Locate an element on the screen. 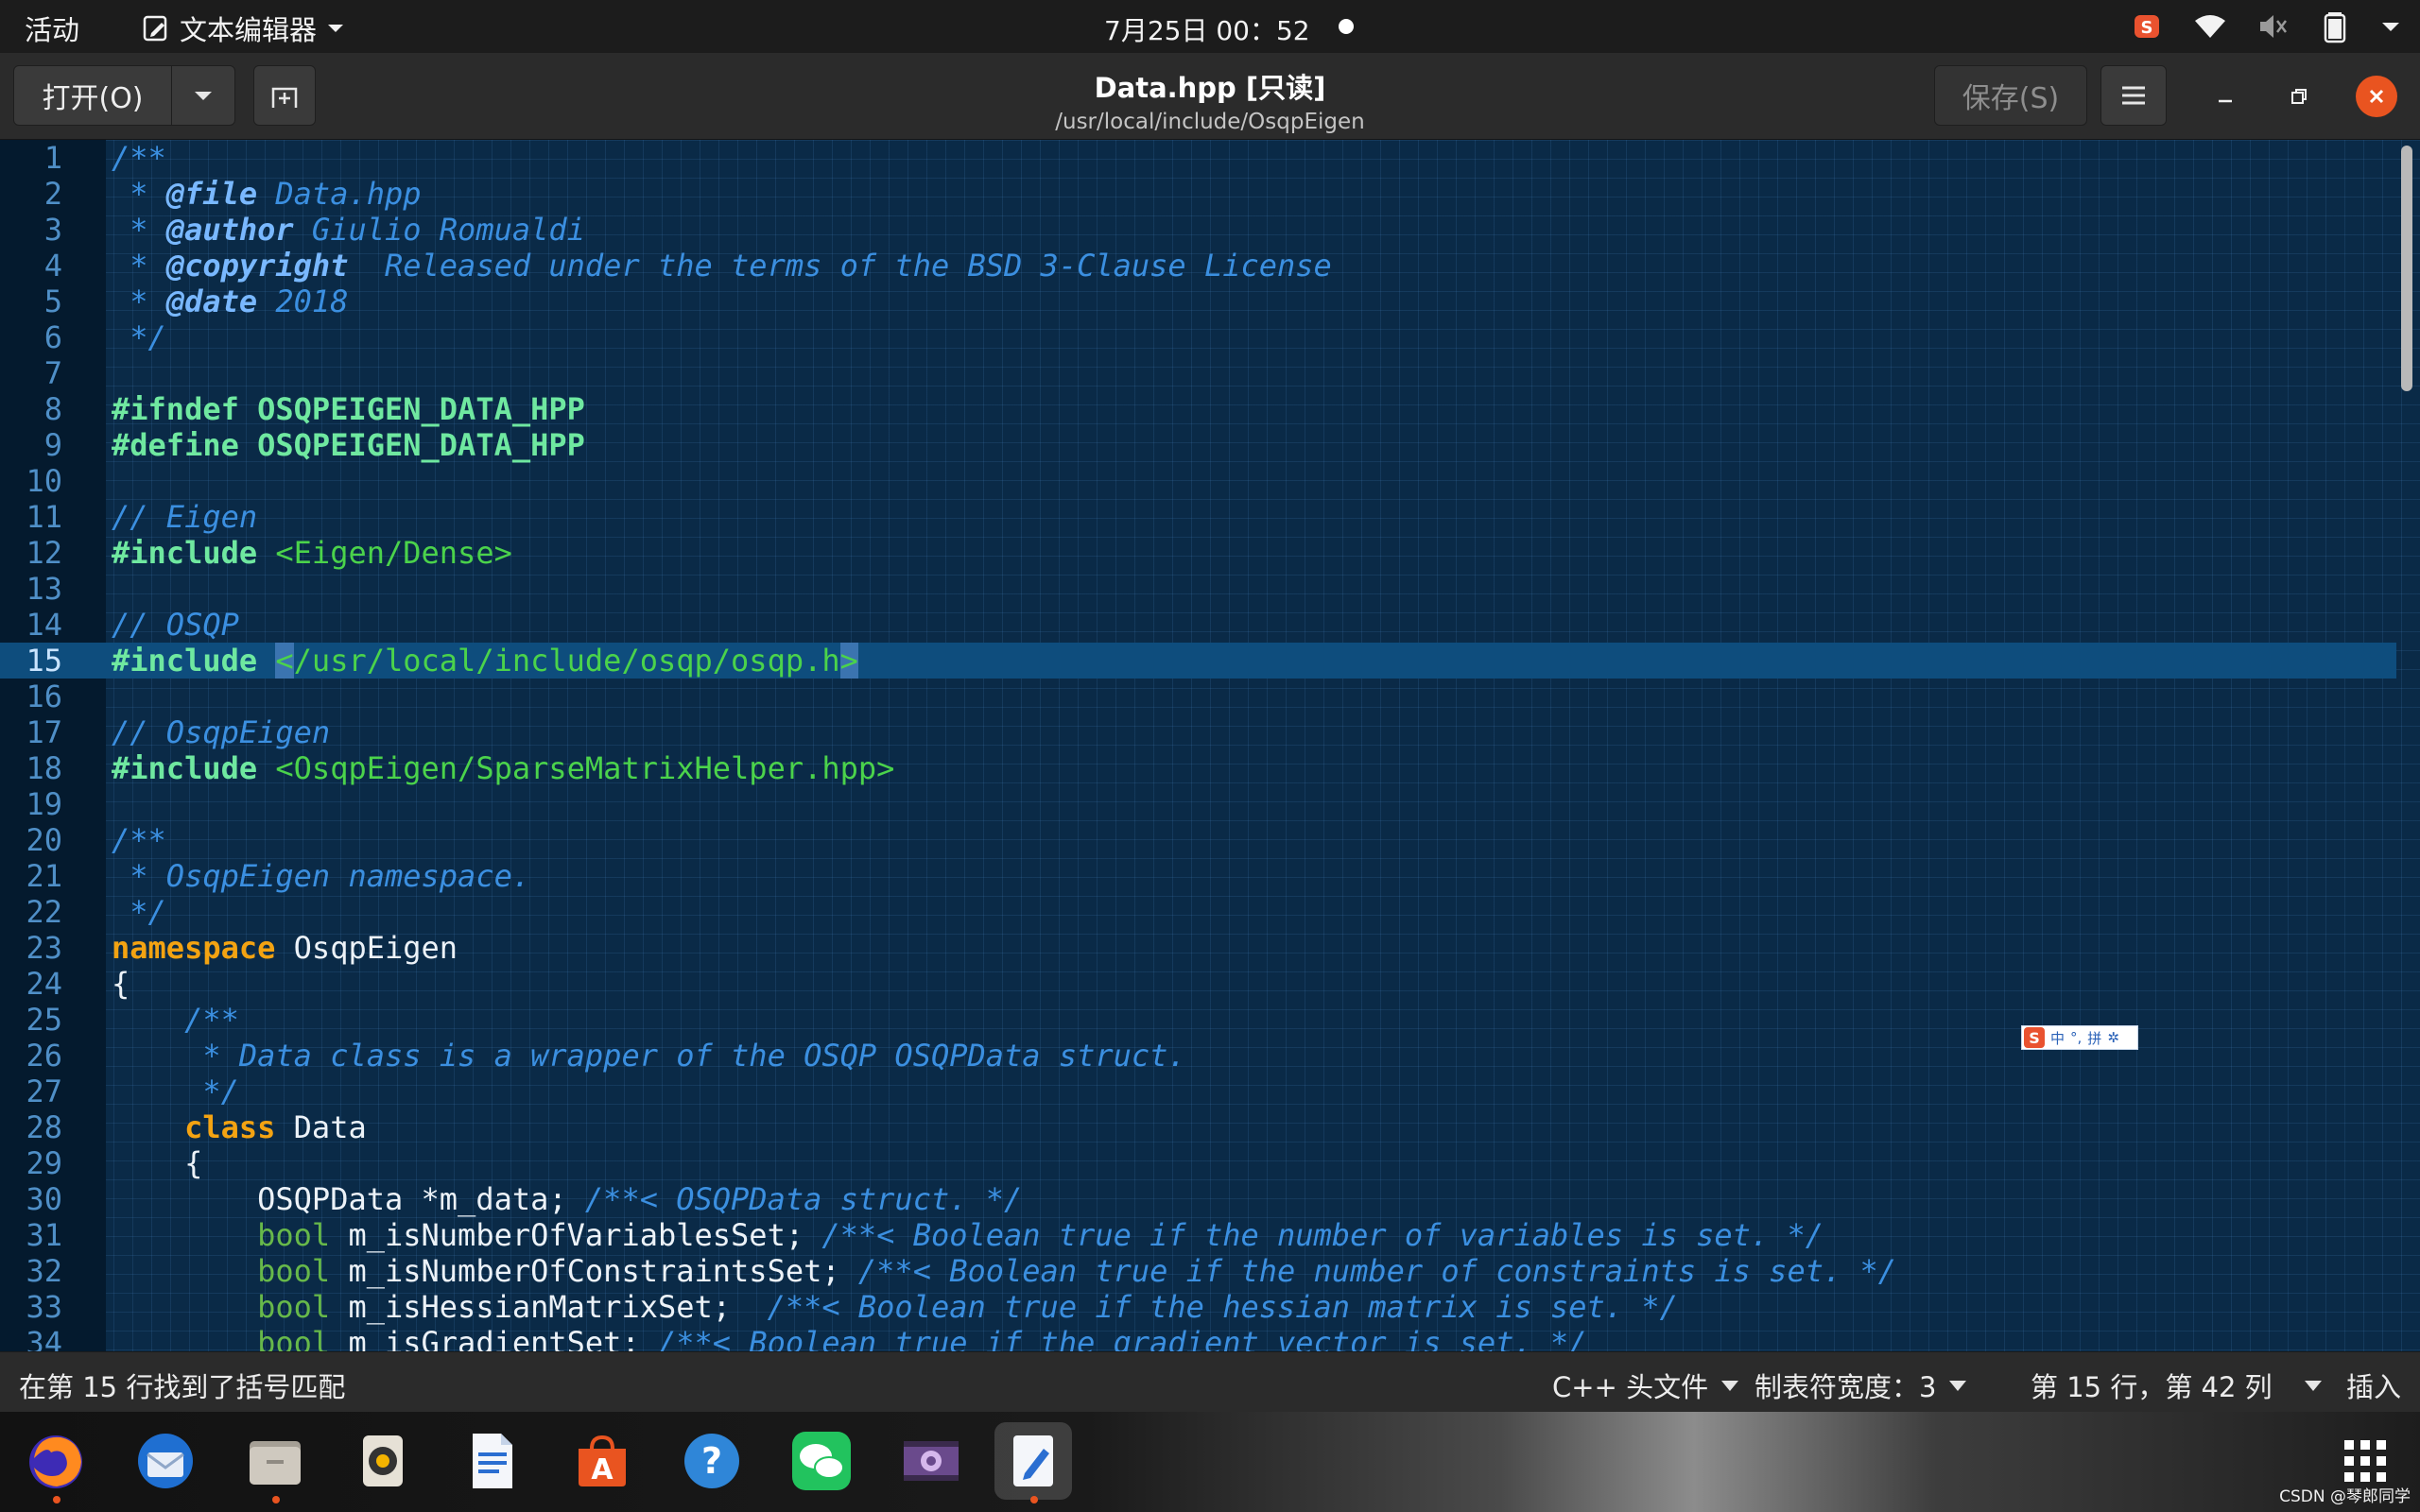 The height and width of the screenshot is (1512, 2420). system-tray: S is located at coordinates (2266, 26).